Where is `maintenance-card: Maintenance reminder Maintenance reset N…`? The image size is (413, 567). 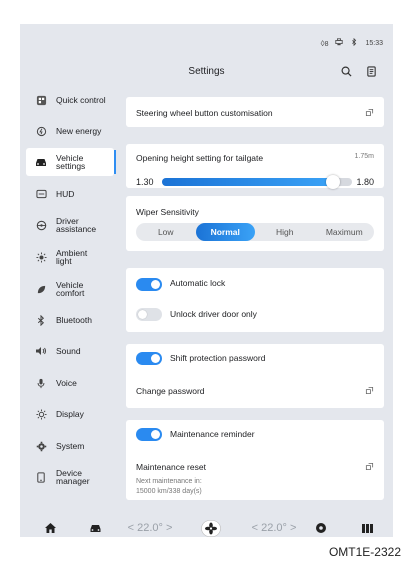
maintenance-card: Maintenance reminder Maintenance reset N… is located at coordinates (255, 460).